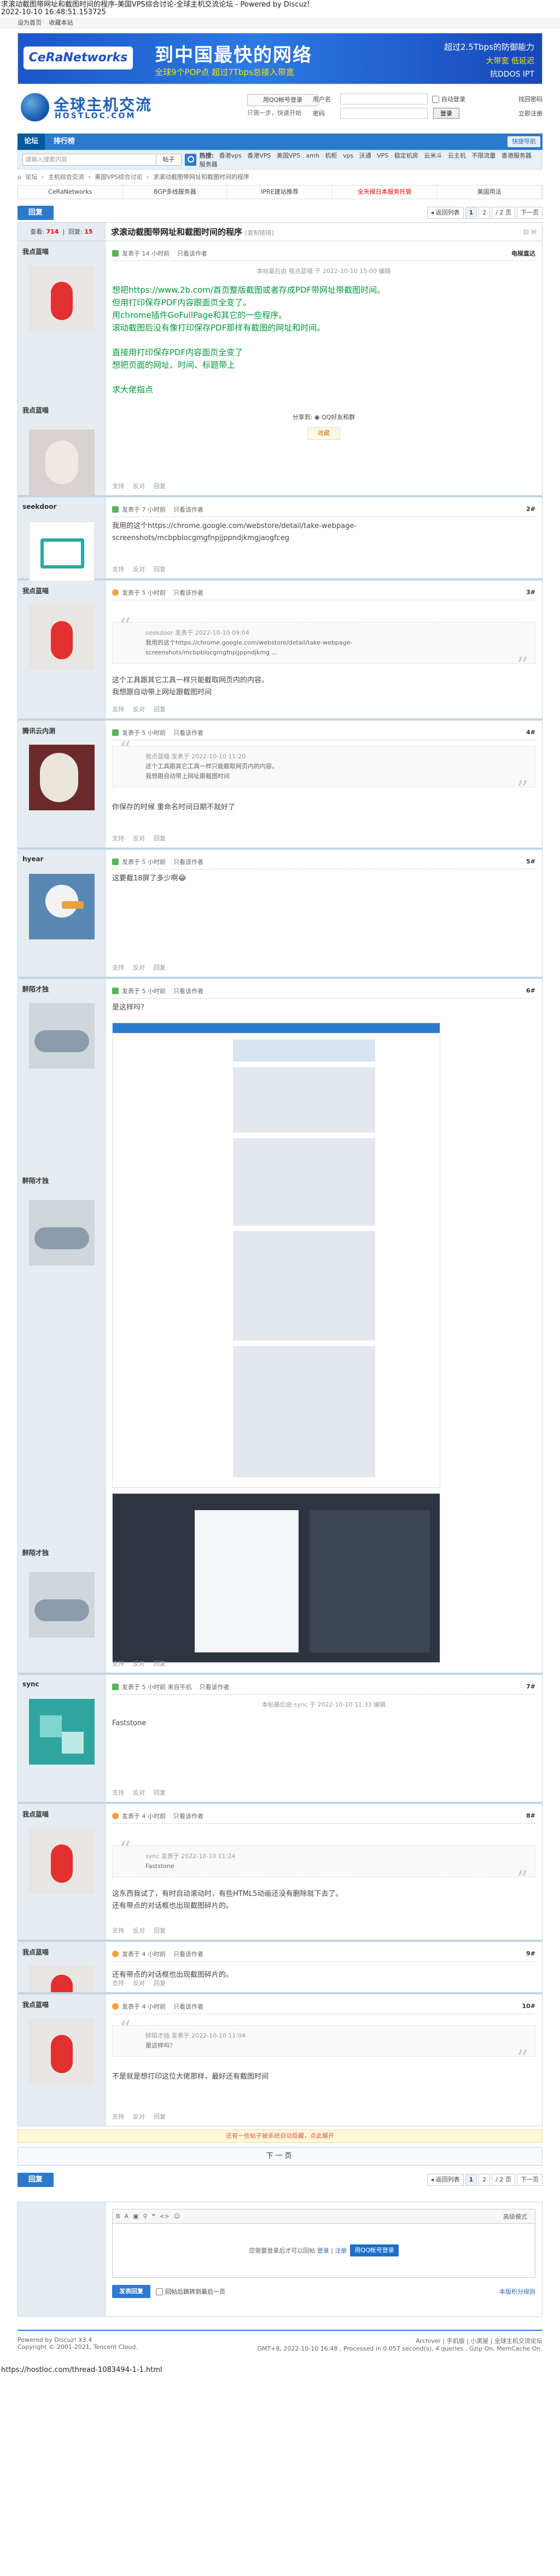 This screenshot has width=560, height=2576. I want to click on register-link: 注册, so click(341, 2250).